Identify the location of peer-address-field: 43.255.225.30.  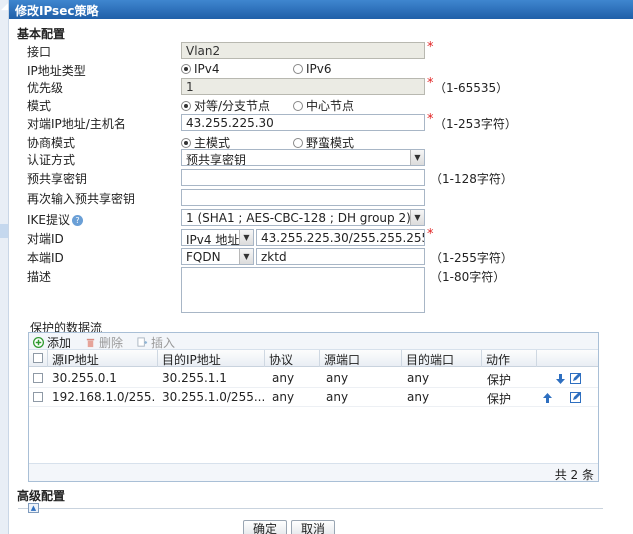
(303, 122).